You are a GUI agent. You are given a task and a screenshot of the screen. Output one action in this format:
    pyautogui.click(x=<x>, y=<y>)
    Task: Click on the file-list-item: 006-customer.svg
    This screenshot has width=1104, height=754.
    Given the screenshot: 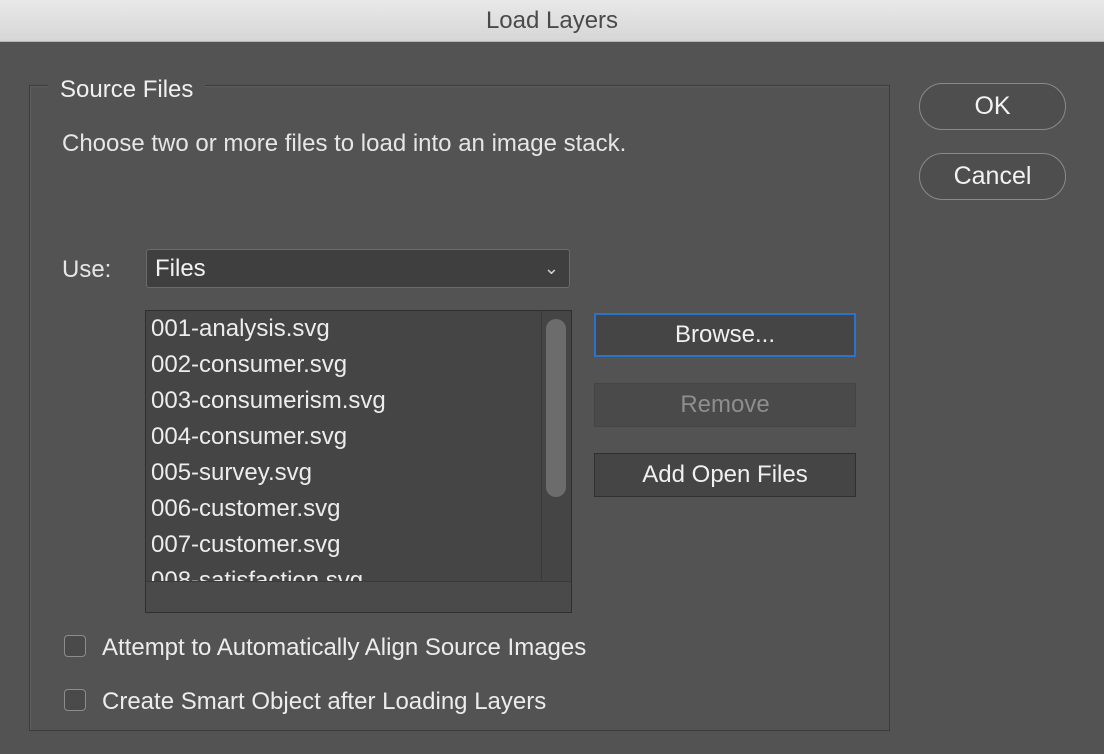 What is the action you would take?
    pyautogui.click(x=343, y=509)
    